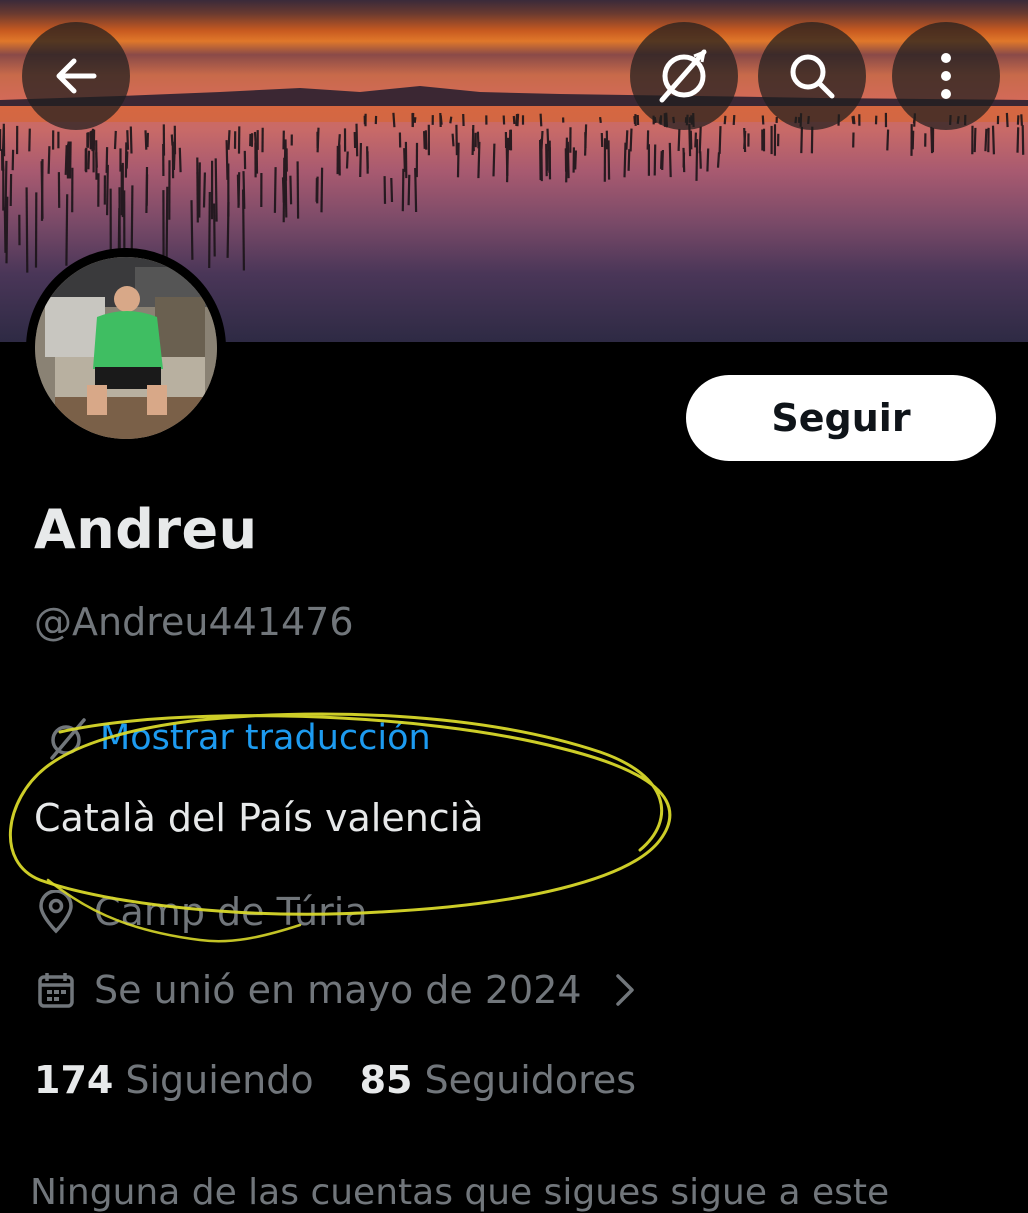 The width and height of the screenshot is (1028, 1213). What do you see at coordinates (231, 912) in the screenshot?
I see `location-text: Camp de Túria` at bounding box center [231, 912].